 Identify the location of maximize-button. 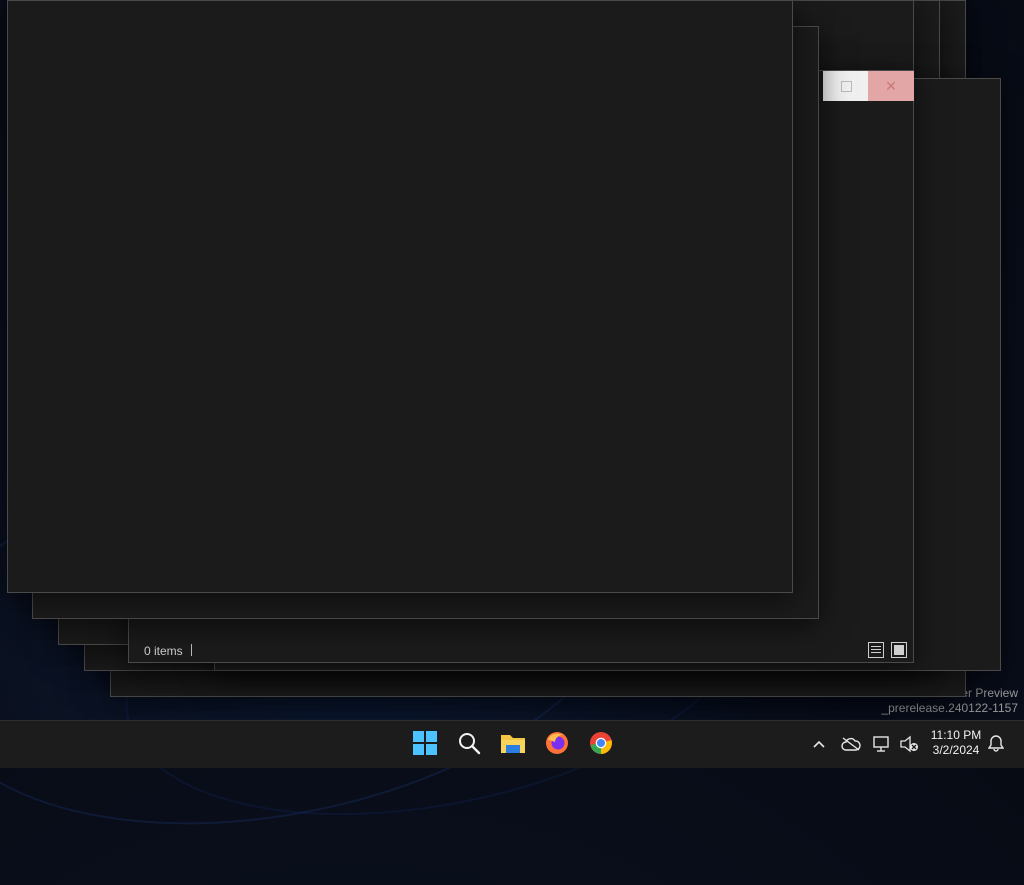
(846, 86).